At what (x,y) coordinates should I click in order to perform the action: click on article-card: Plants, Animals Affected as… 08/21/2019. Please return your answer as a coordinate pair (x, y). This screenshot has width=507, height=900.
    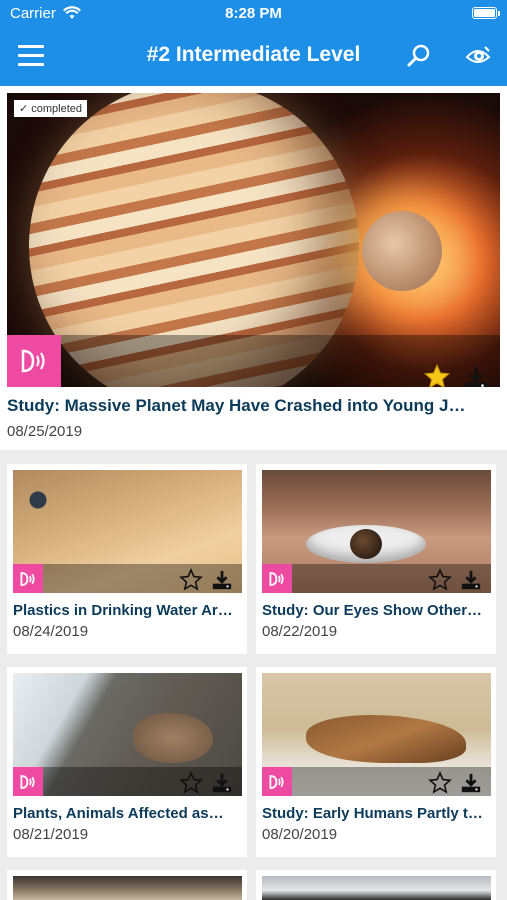
    Looking at the image, I should click on (127, 762).